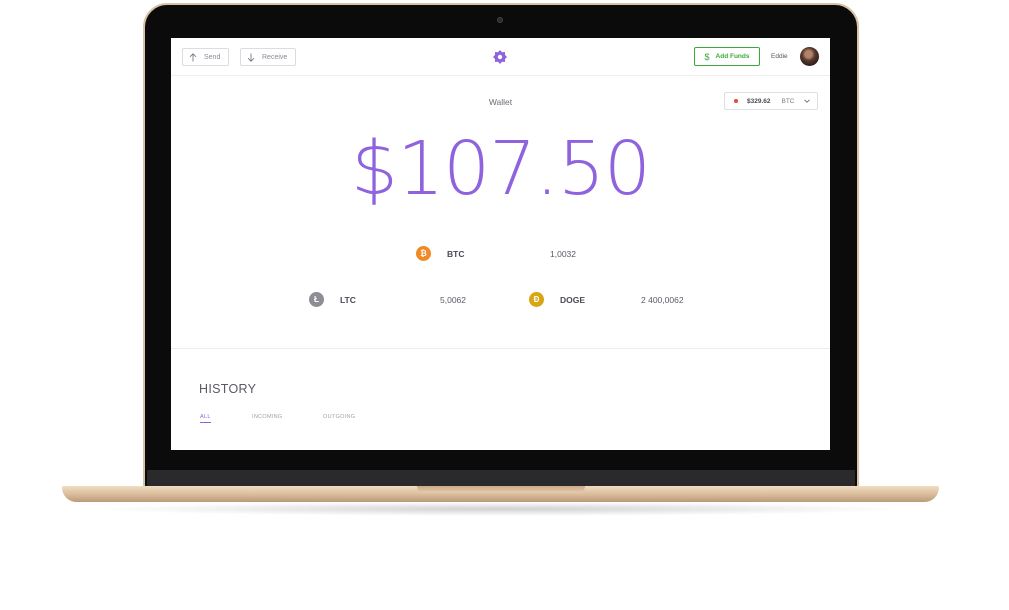  Describe the element at coordinates (500, 348) in the screenshot. I see `section-divider` at that location.